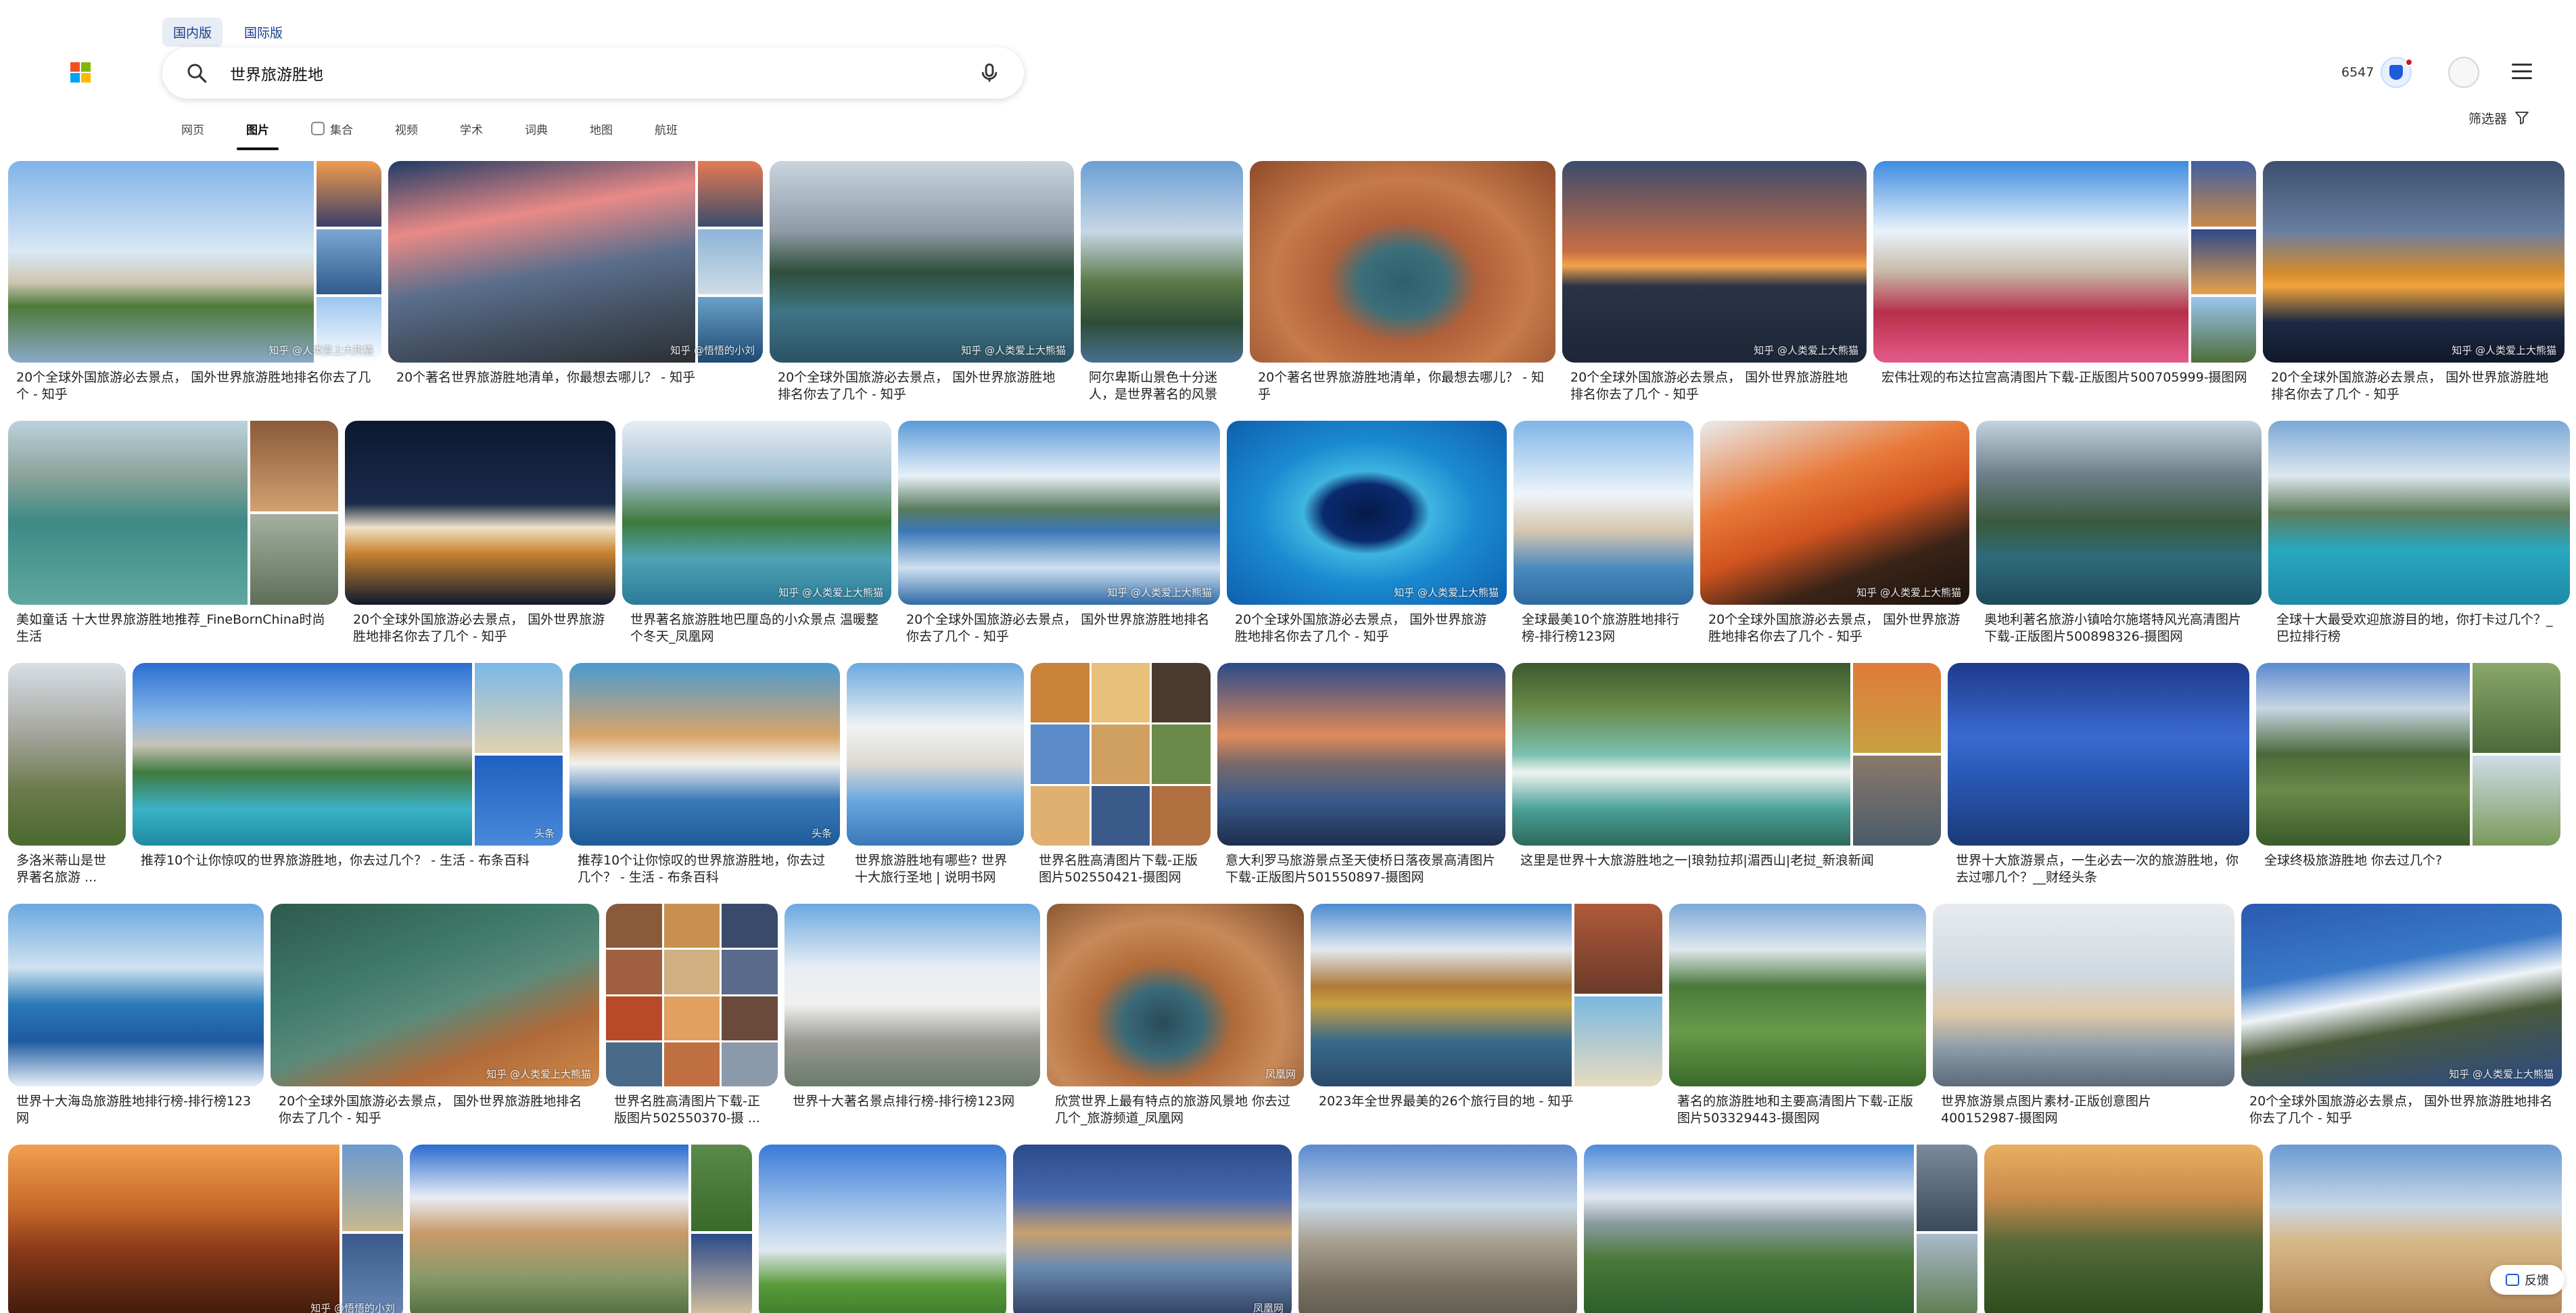  I want to click on search-icon, so click(196, 73).